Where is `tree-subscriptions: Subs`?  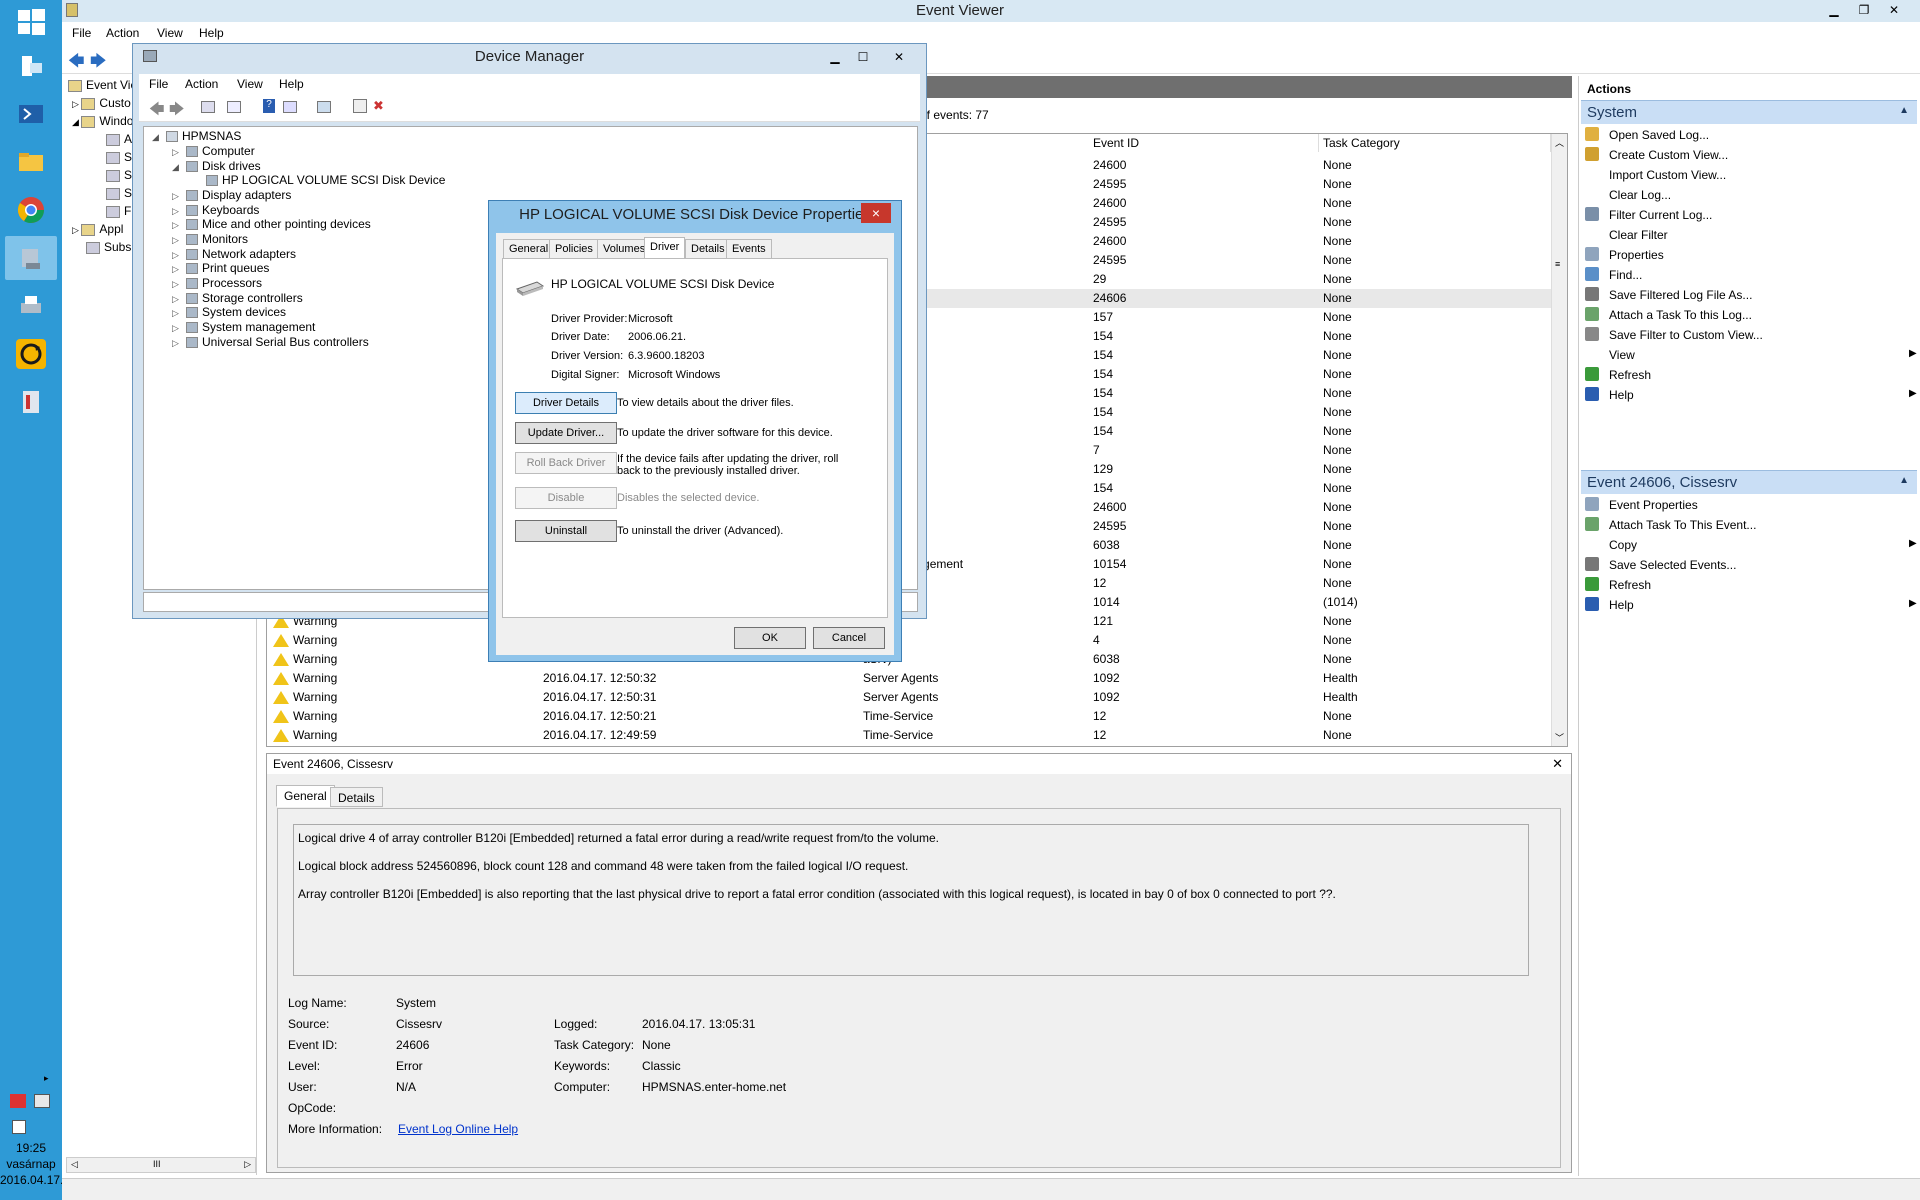
tree-subscriptions: Subs is located at coordinates (108, 247).